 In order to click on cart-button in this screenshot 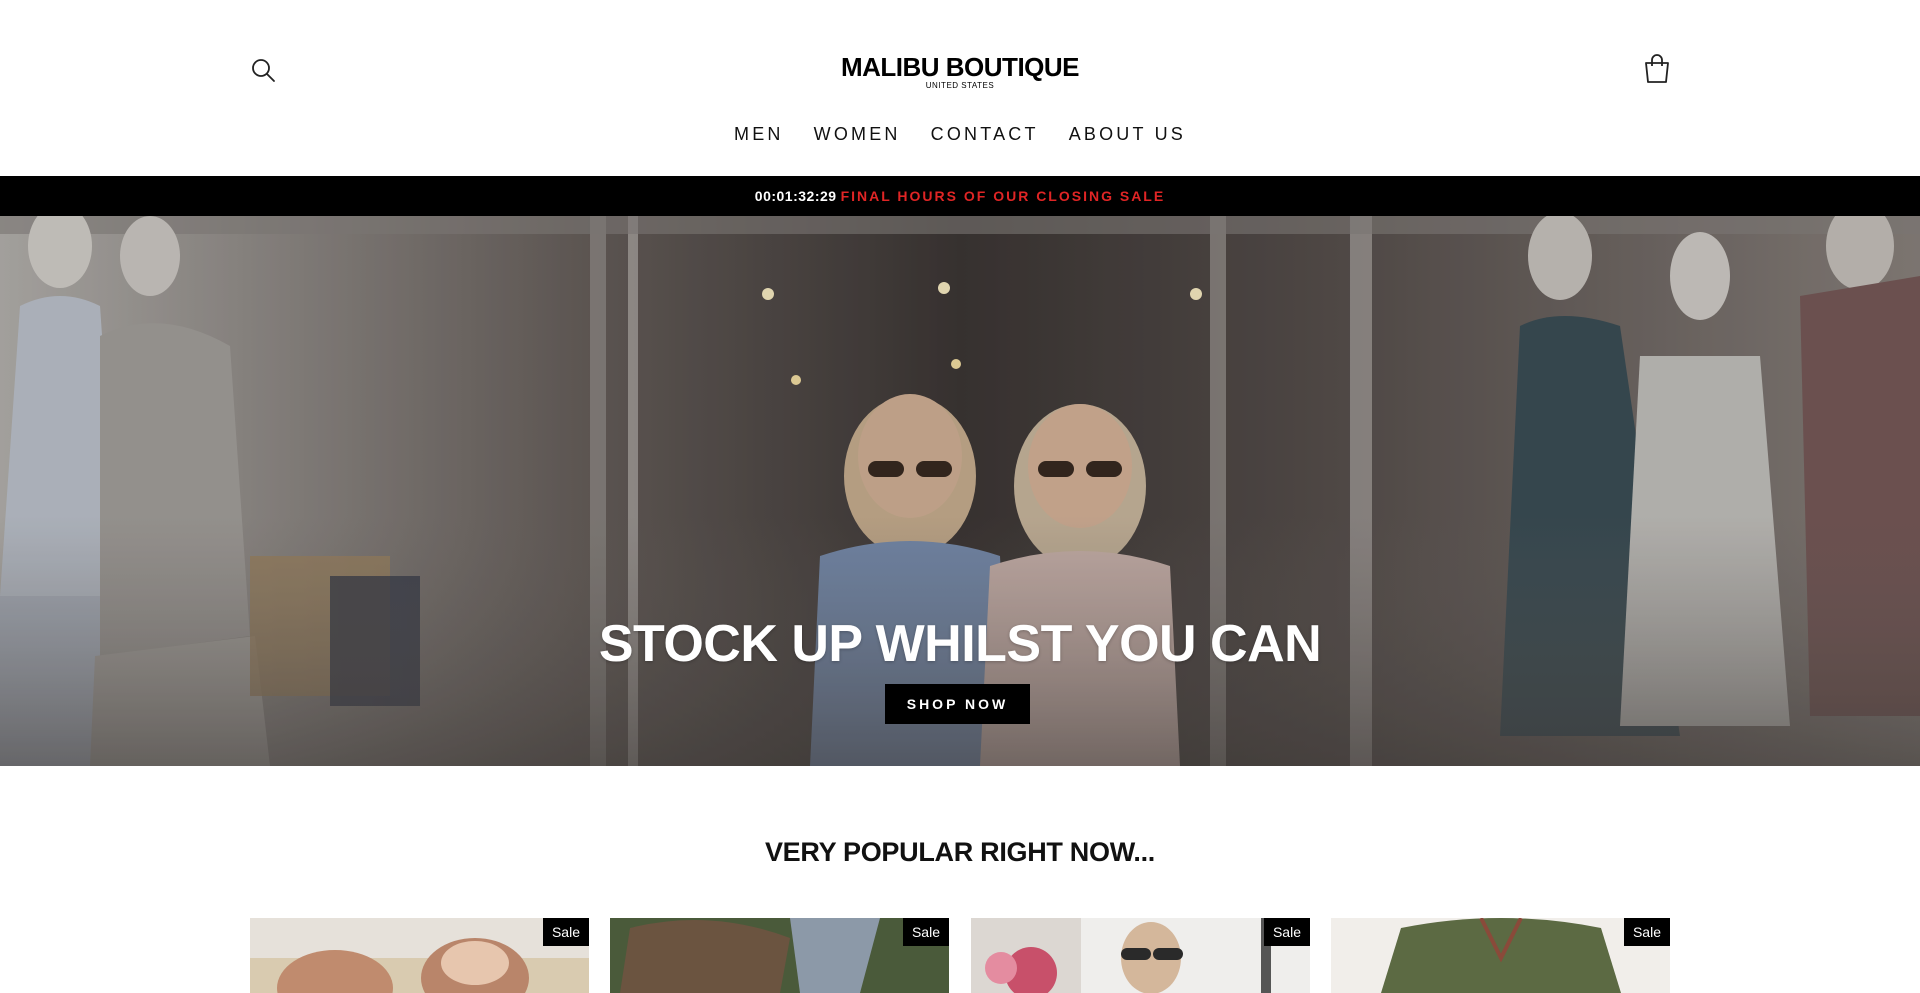, I will do `click(1657, 69)`.